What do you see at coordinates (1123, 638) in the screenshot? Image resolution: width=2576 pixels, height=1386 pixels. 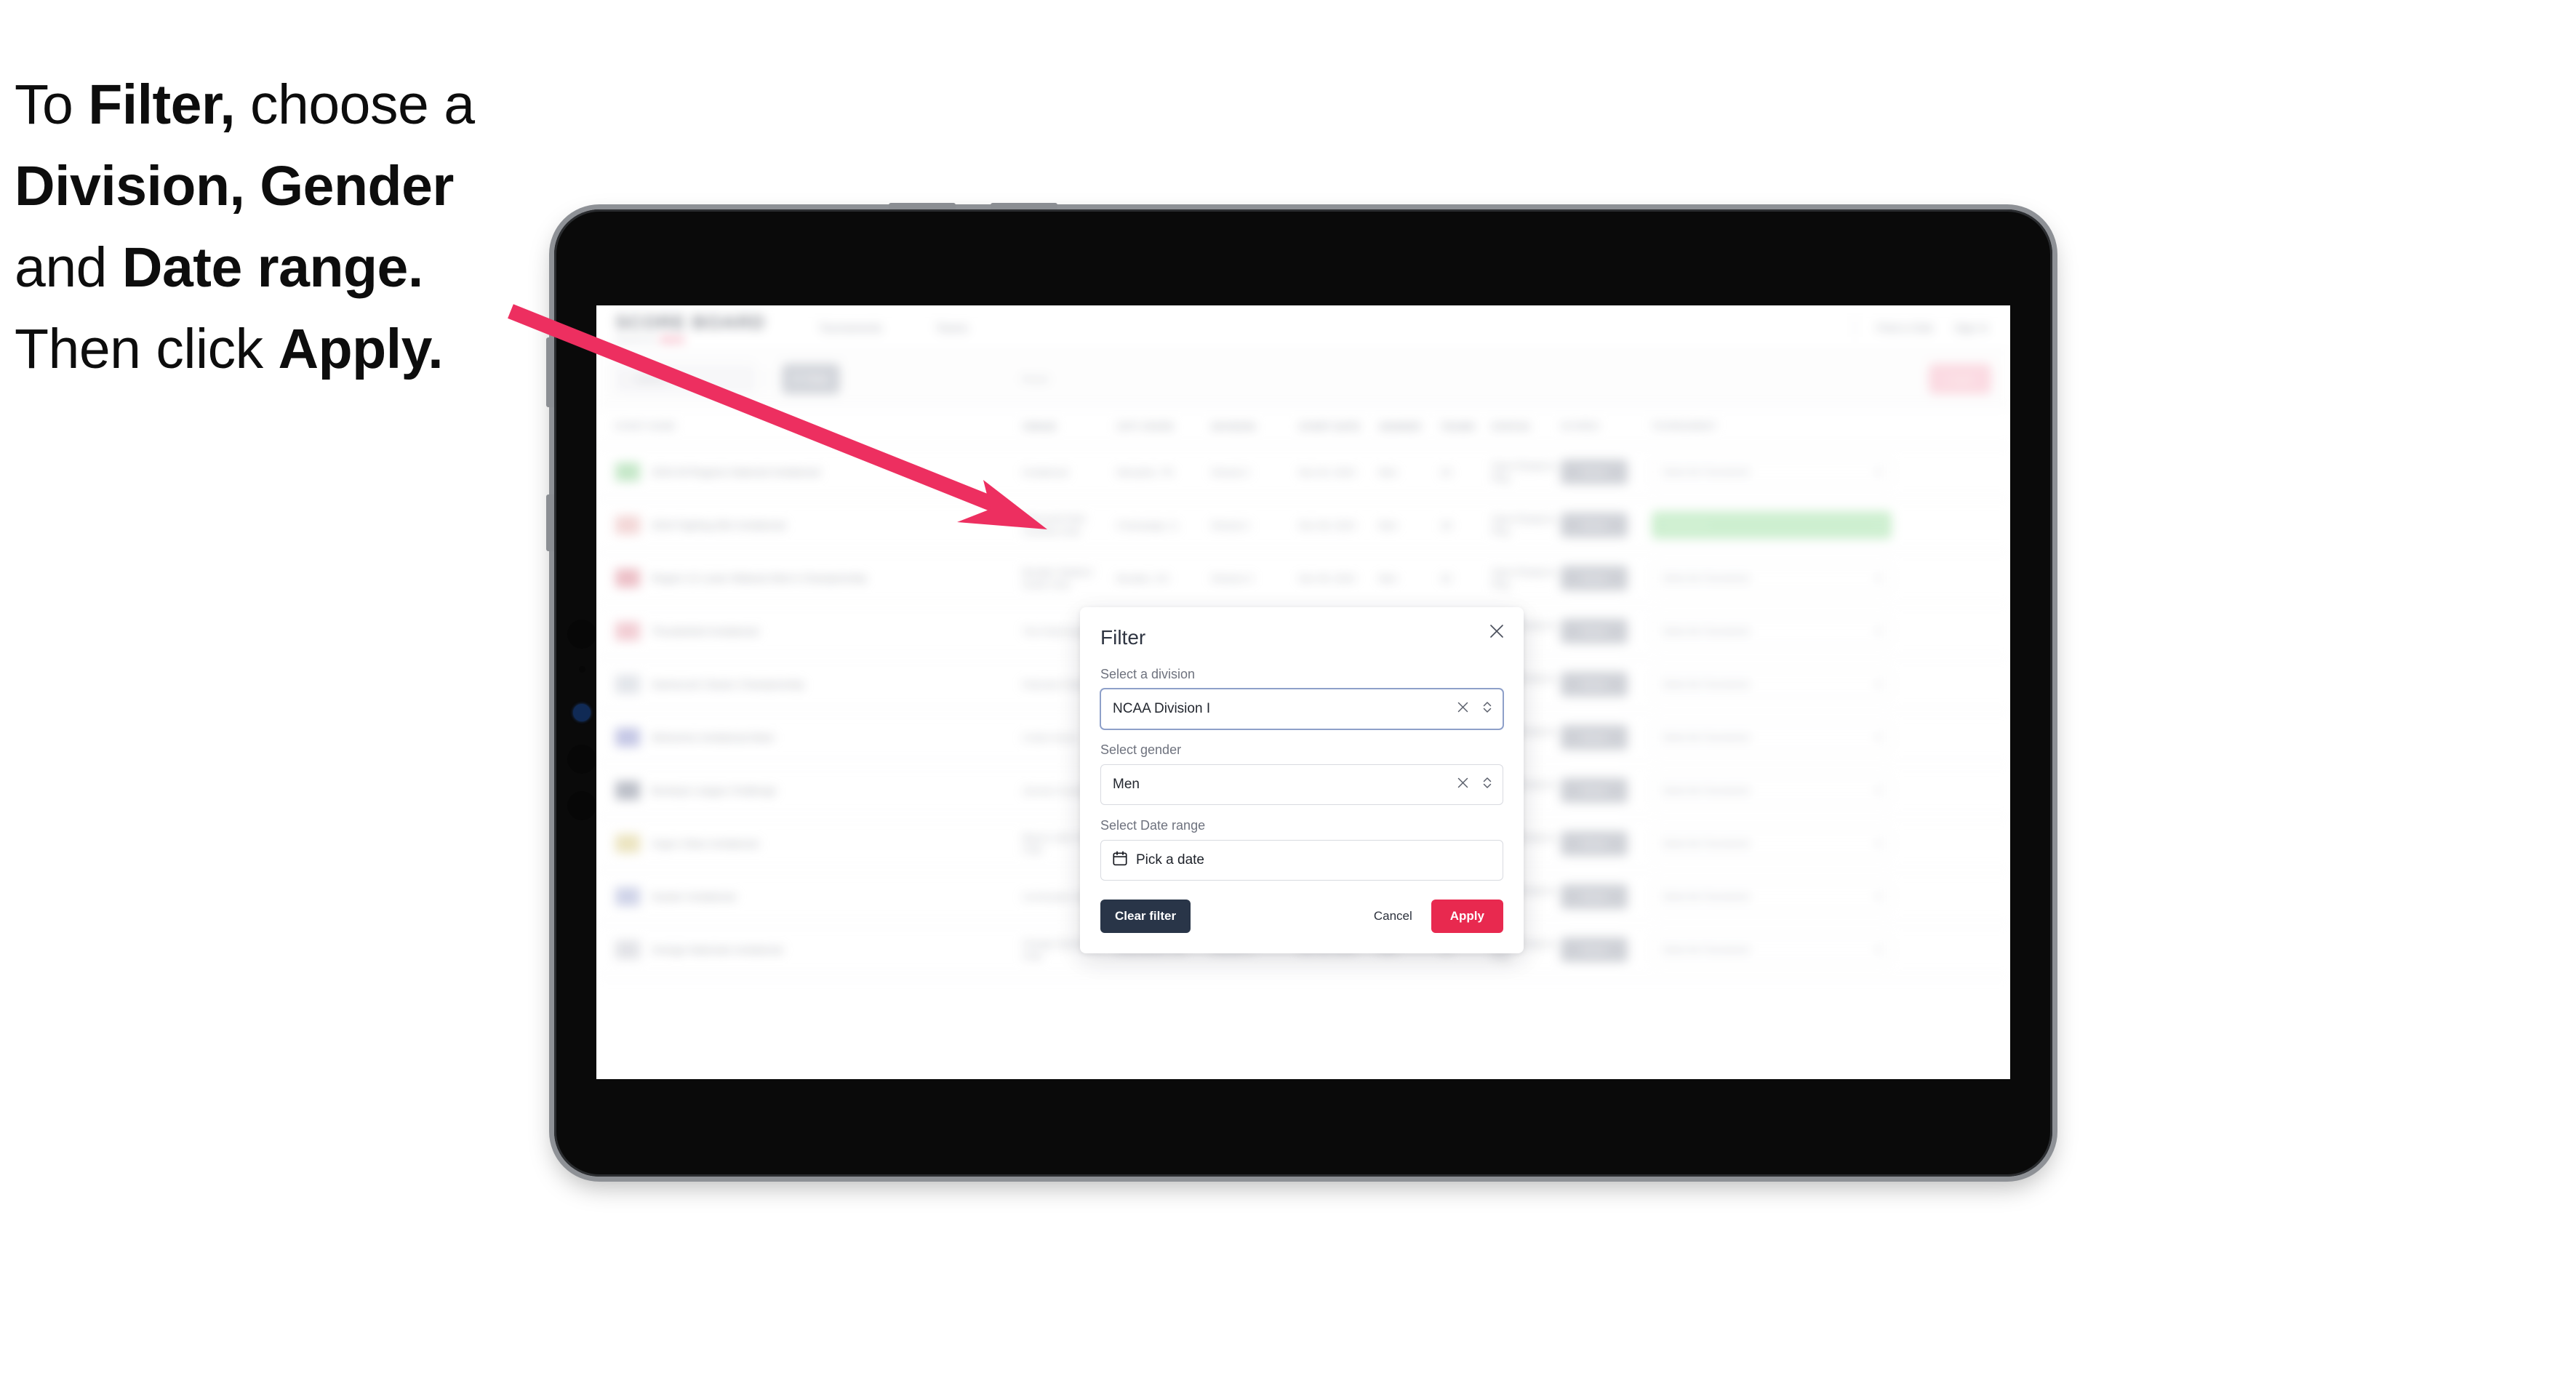 I see `dialog-title: Filter` at bounding box center [1123, 638].